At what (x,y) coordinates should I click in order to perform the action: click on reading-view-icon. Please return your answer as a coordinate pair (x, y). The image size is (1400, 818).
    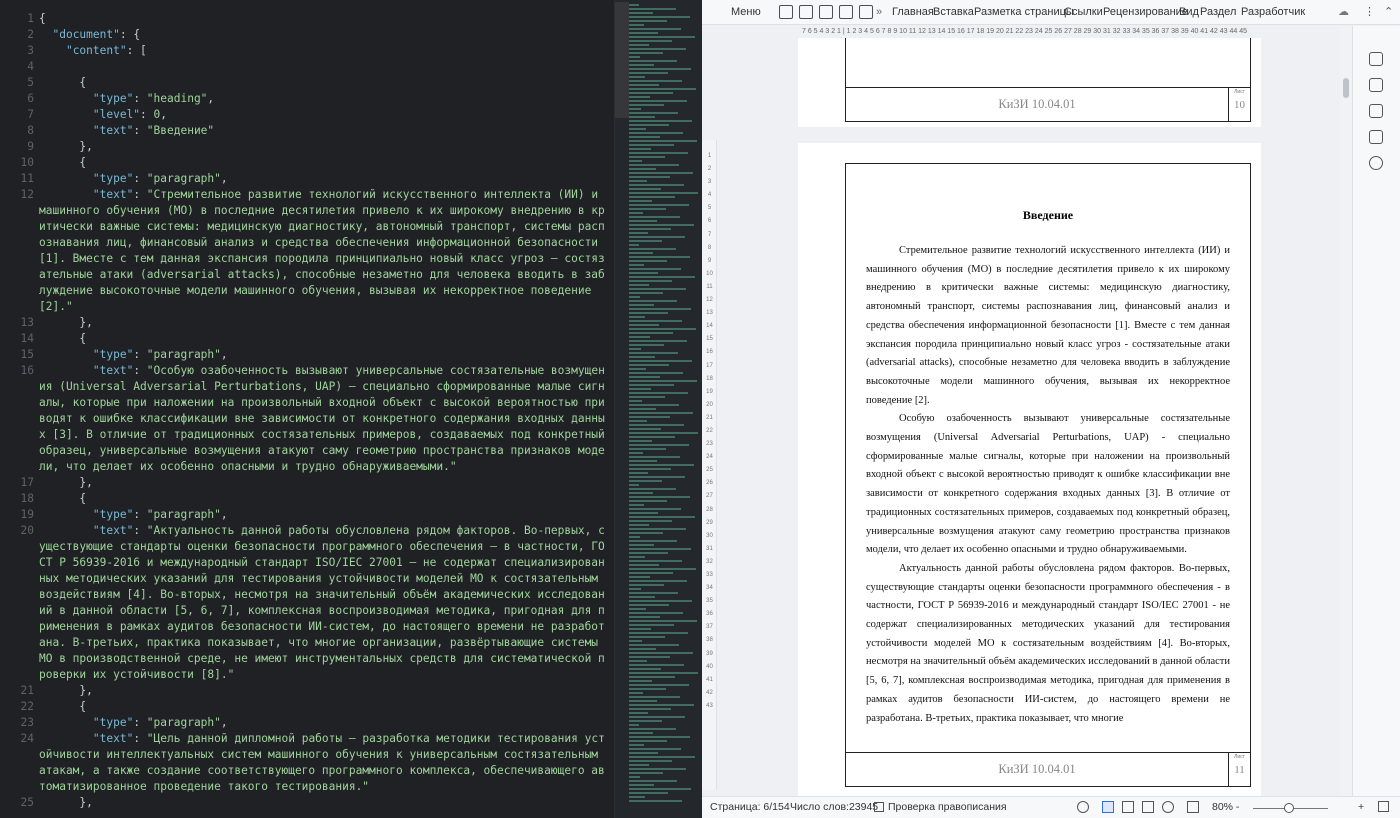
    Looking at the image, I should click on (1148, 807).